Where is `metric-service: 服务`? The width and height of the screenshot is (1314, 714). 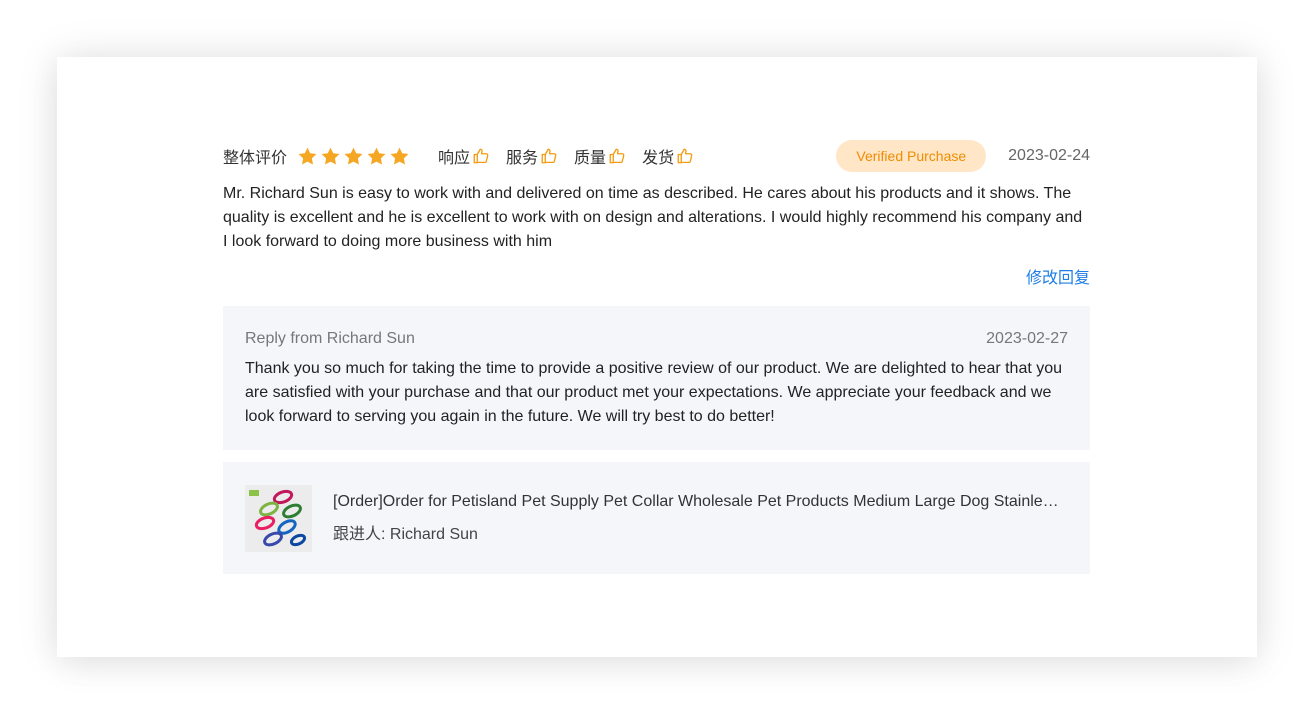 metric-service: 服务 is located at coordinates (532, 156).